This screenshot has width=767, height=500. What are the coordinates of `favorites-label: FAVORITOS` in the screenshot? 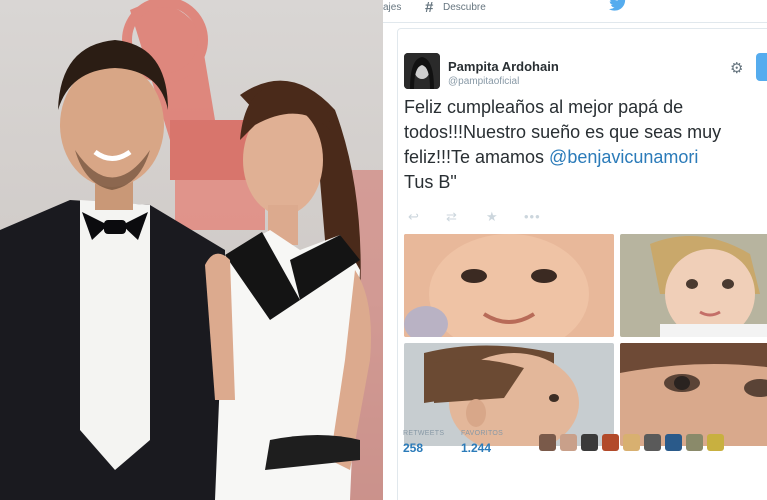 It's located at (482, 433).